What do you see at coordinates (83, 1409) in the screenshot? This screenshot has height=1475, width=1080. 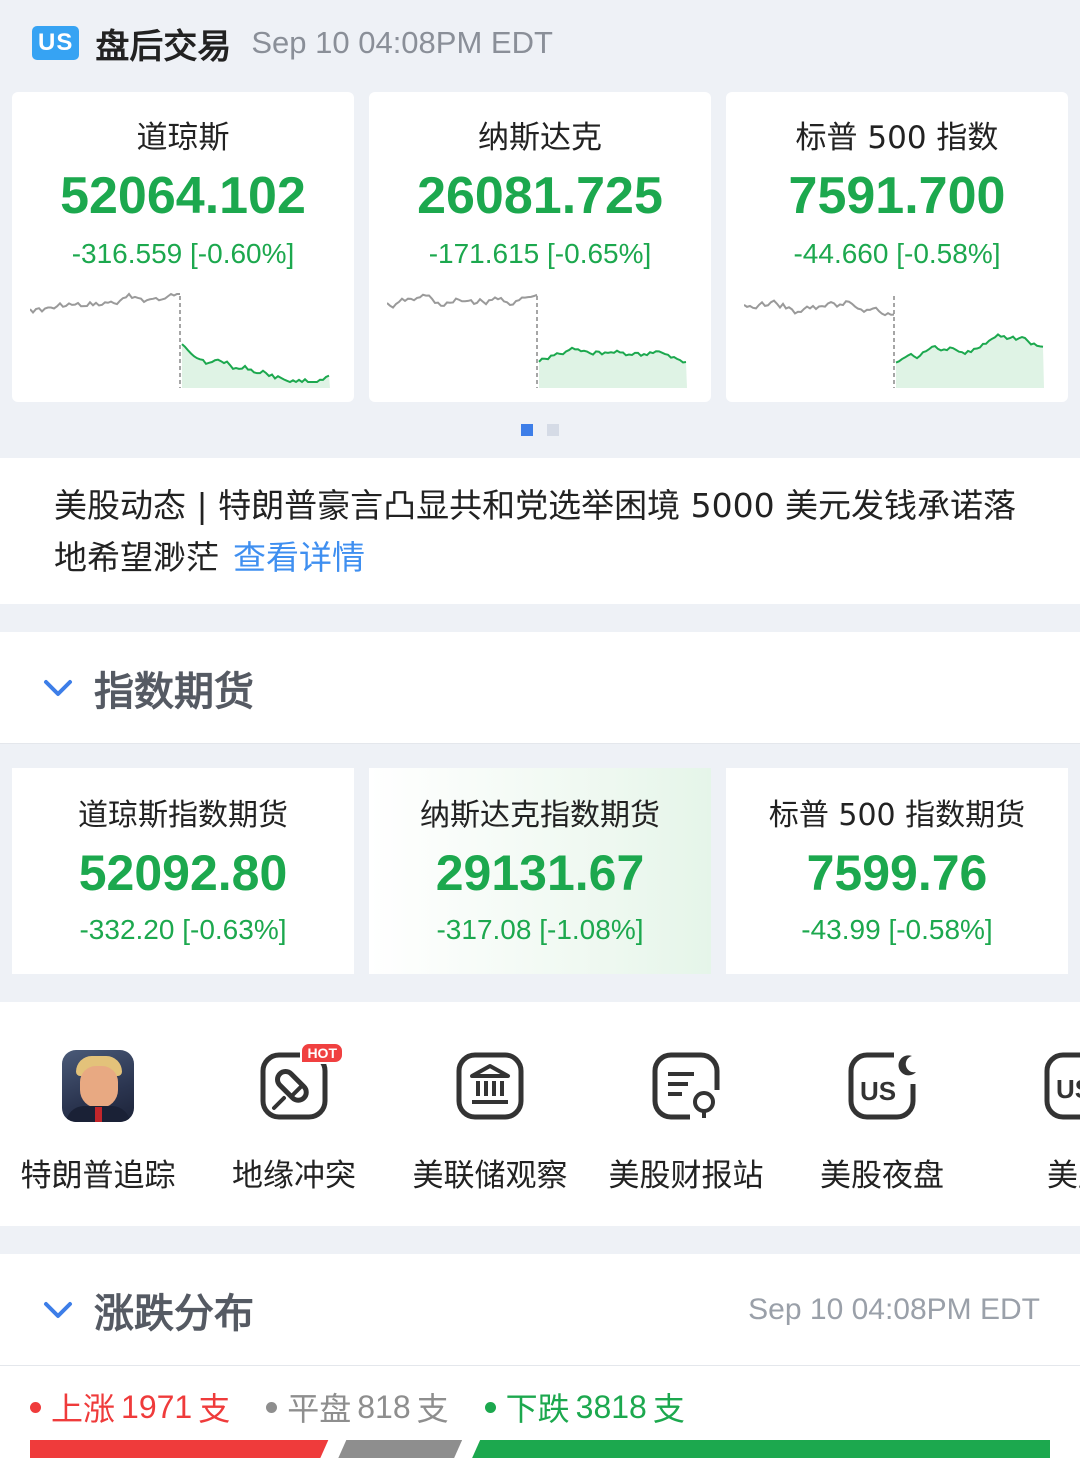 I see `legend-label: 上涨` at bounding box center [83, 1409].